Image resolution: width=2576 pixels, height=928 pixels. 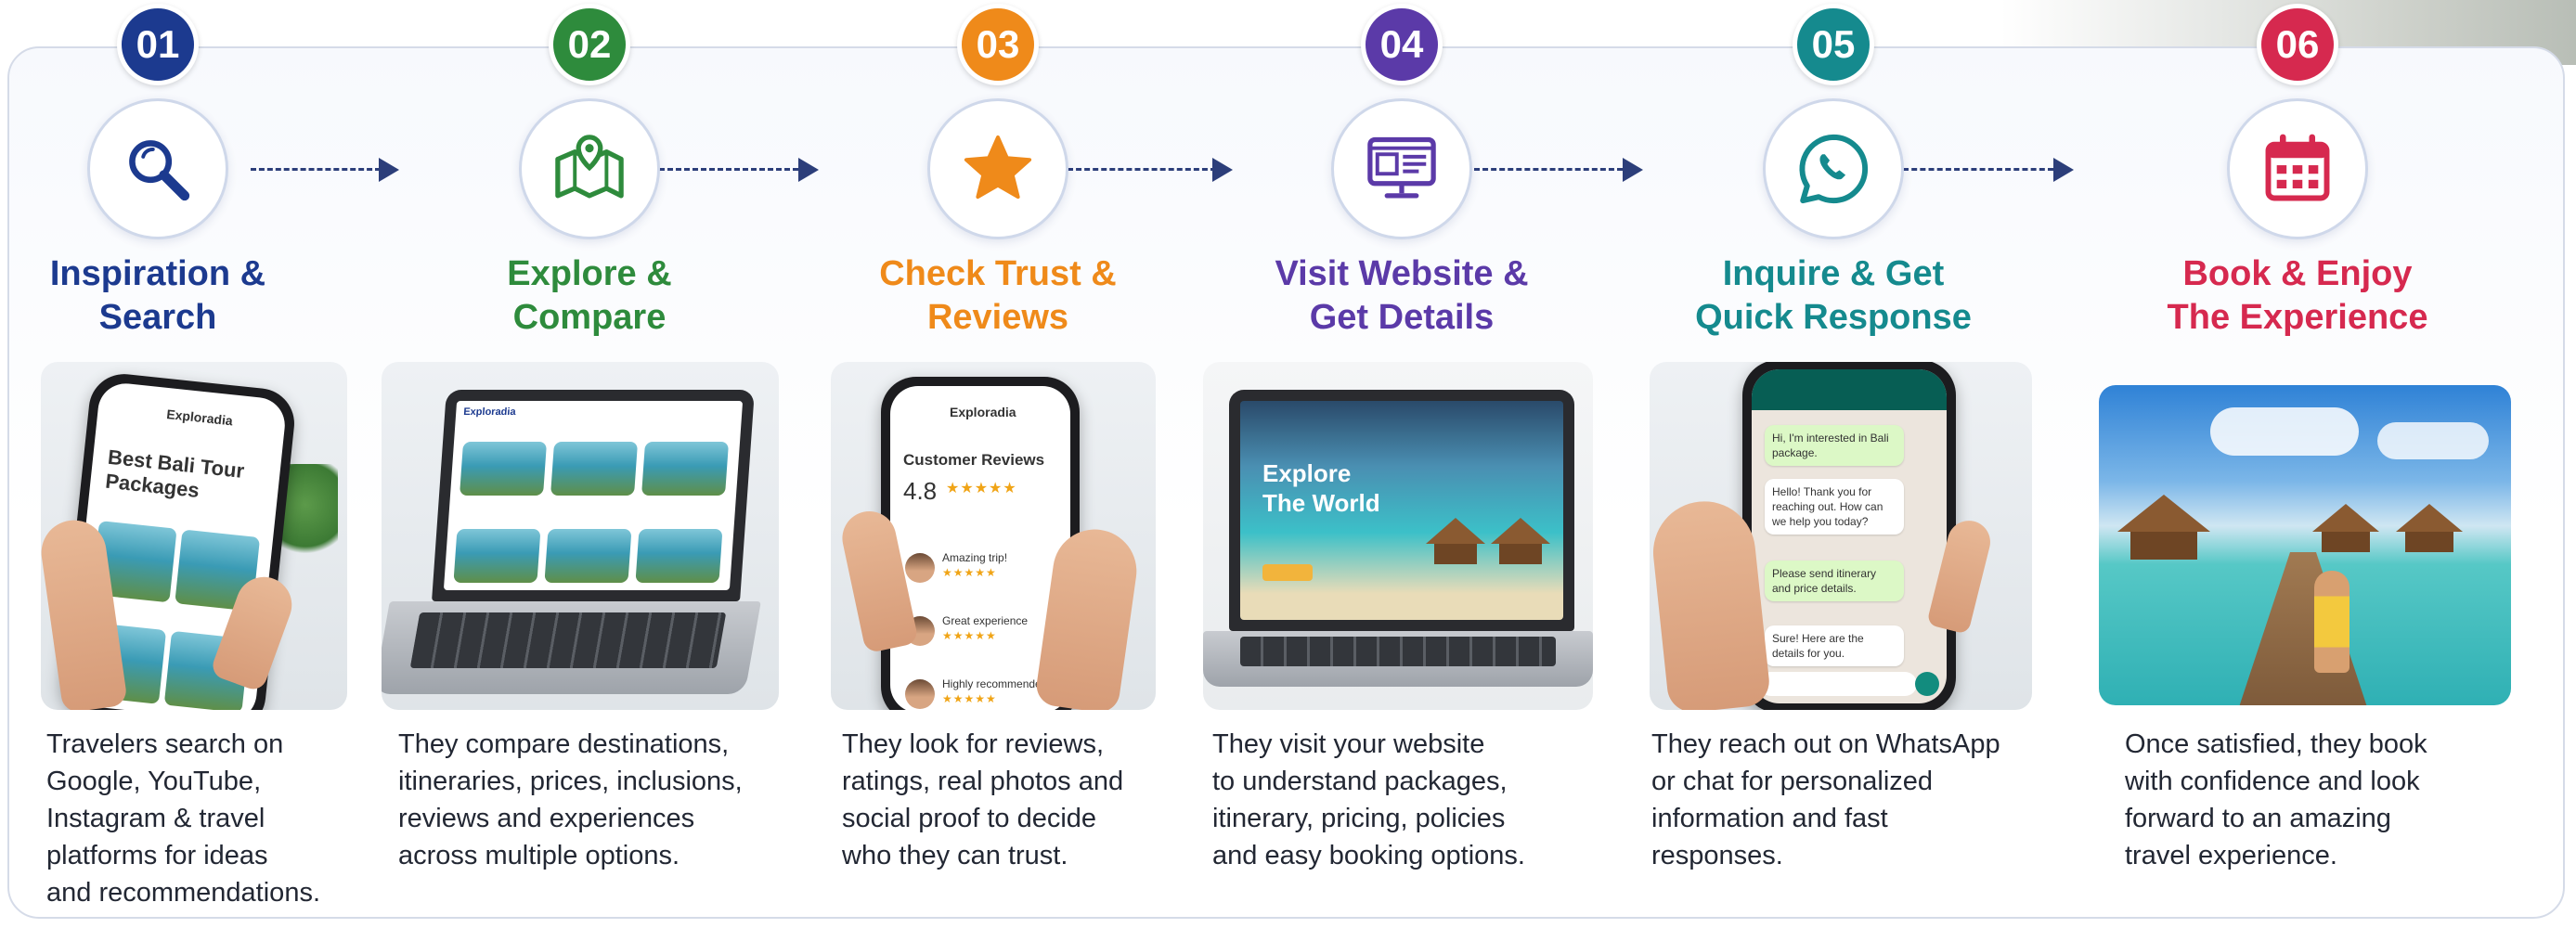 What do you see at coordinates (2305, 545) in the screenshot?
I see `step-photo-overwater-villas` at bounding box center [2305, 545].